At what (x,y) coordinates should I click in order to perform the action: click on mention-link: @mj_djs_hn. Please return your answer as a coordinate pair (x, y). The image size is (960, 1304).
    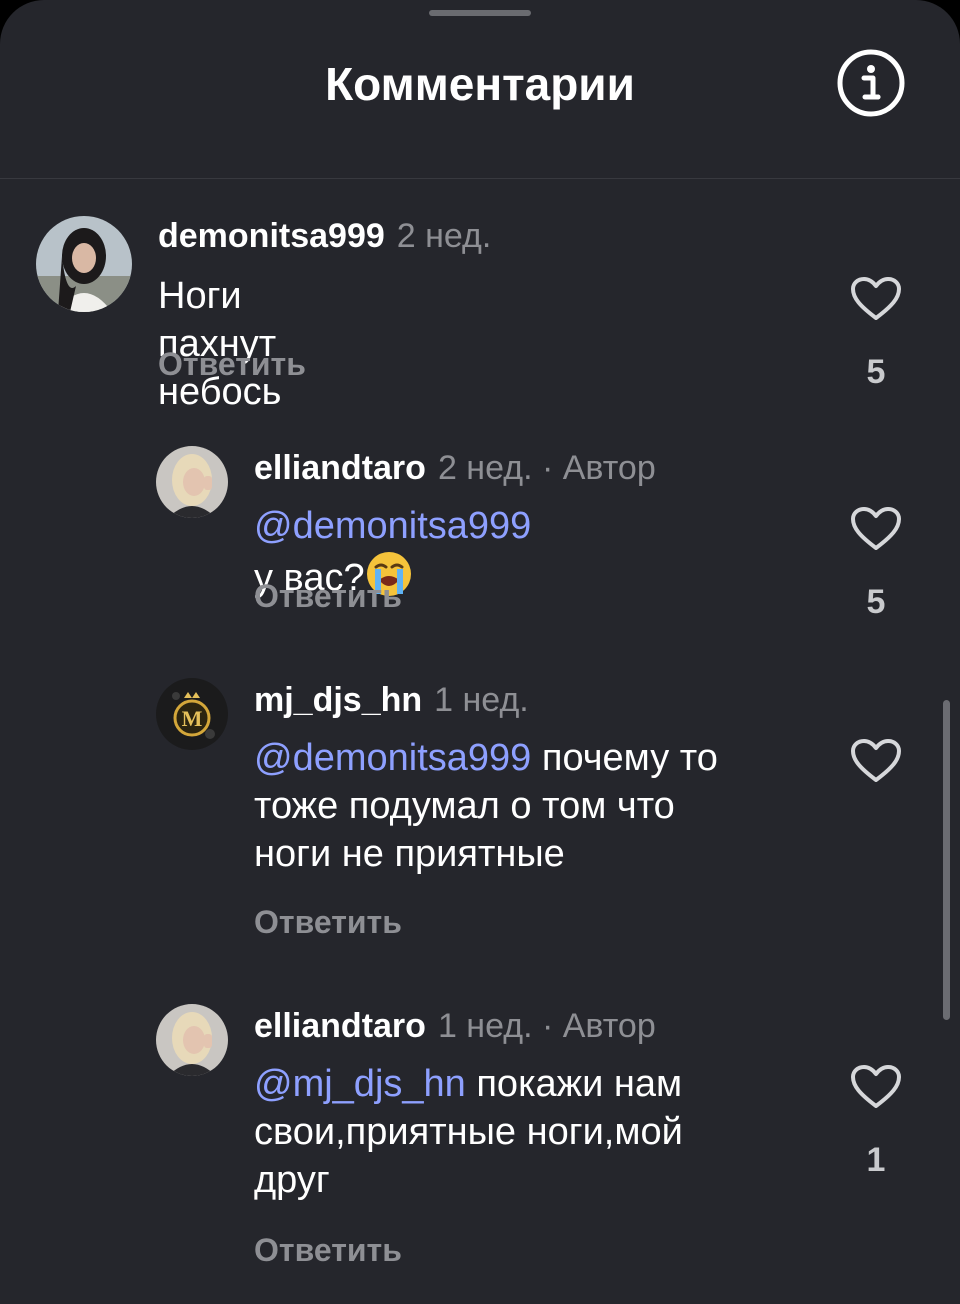
    Looking at the image, I should click on (360, 1084).